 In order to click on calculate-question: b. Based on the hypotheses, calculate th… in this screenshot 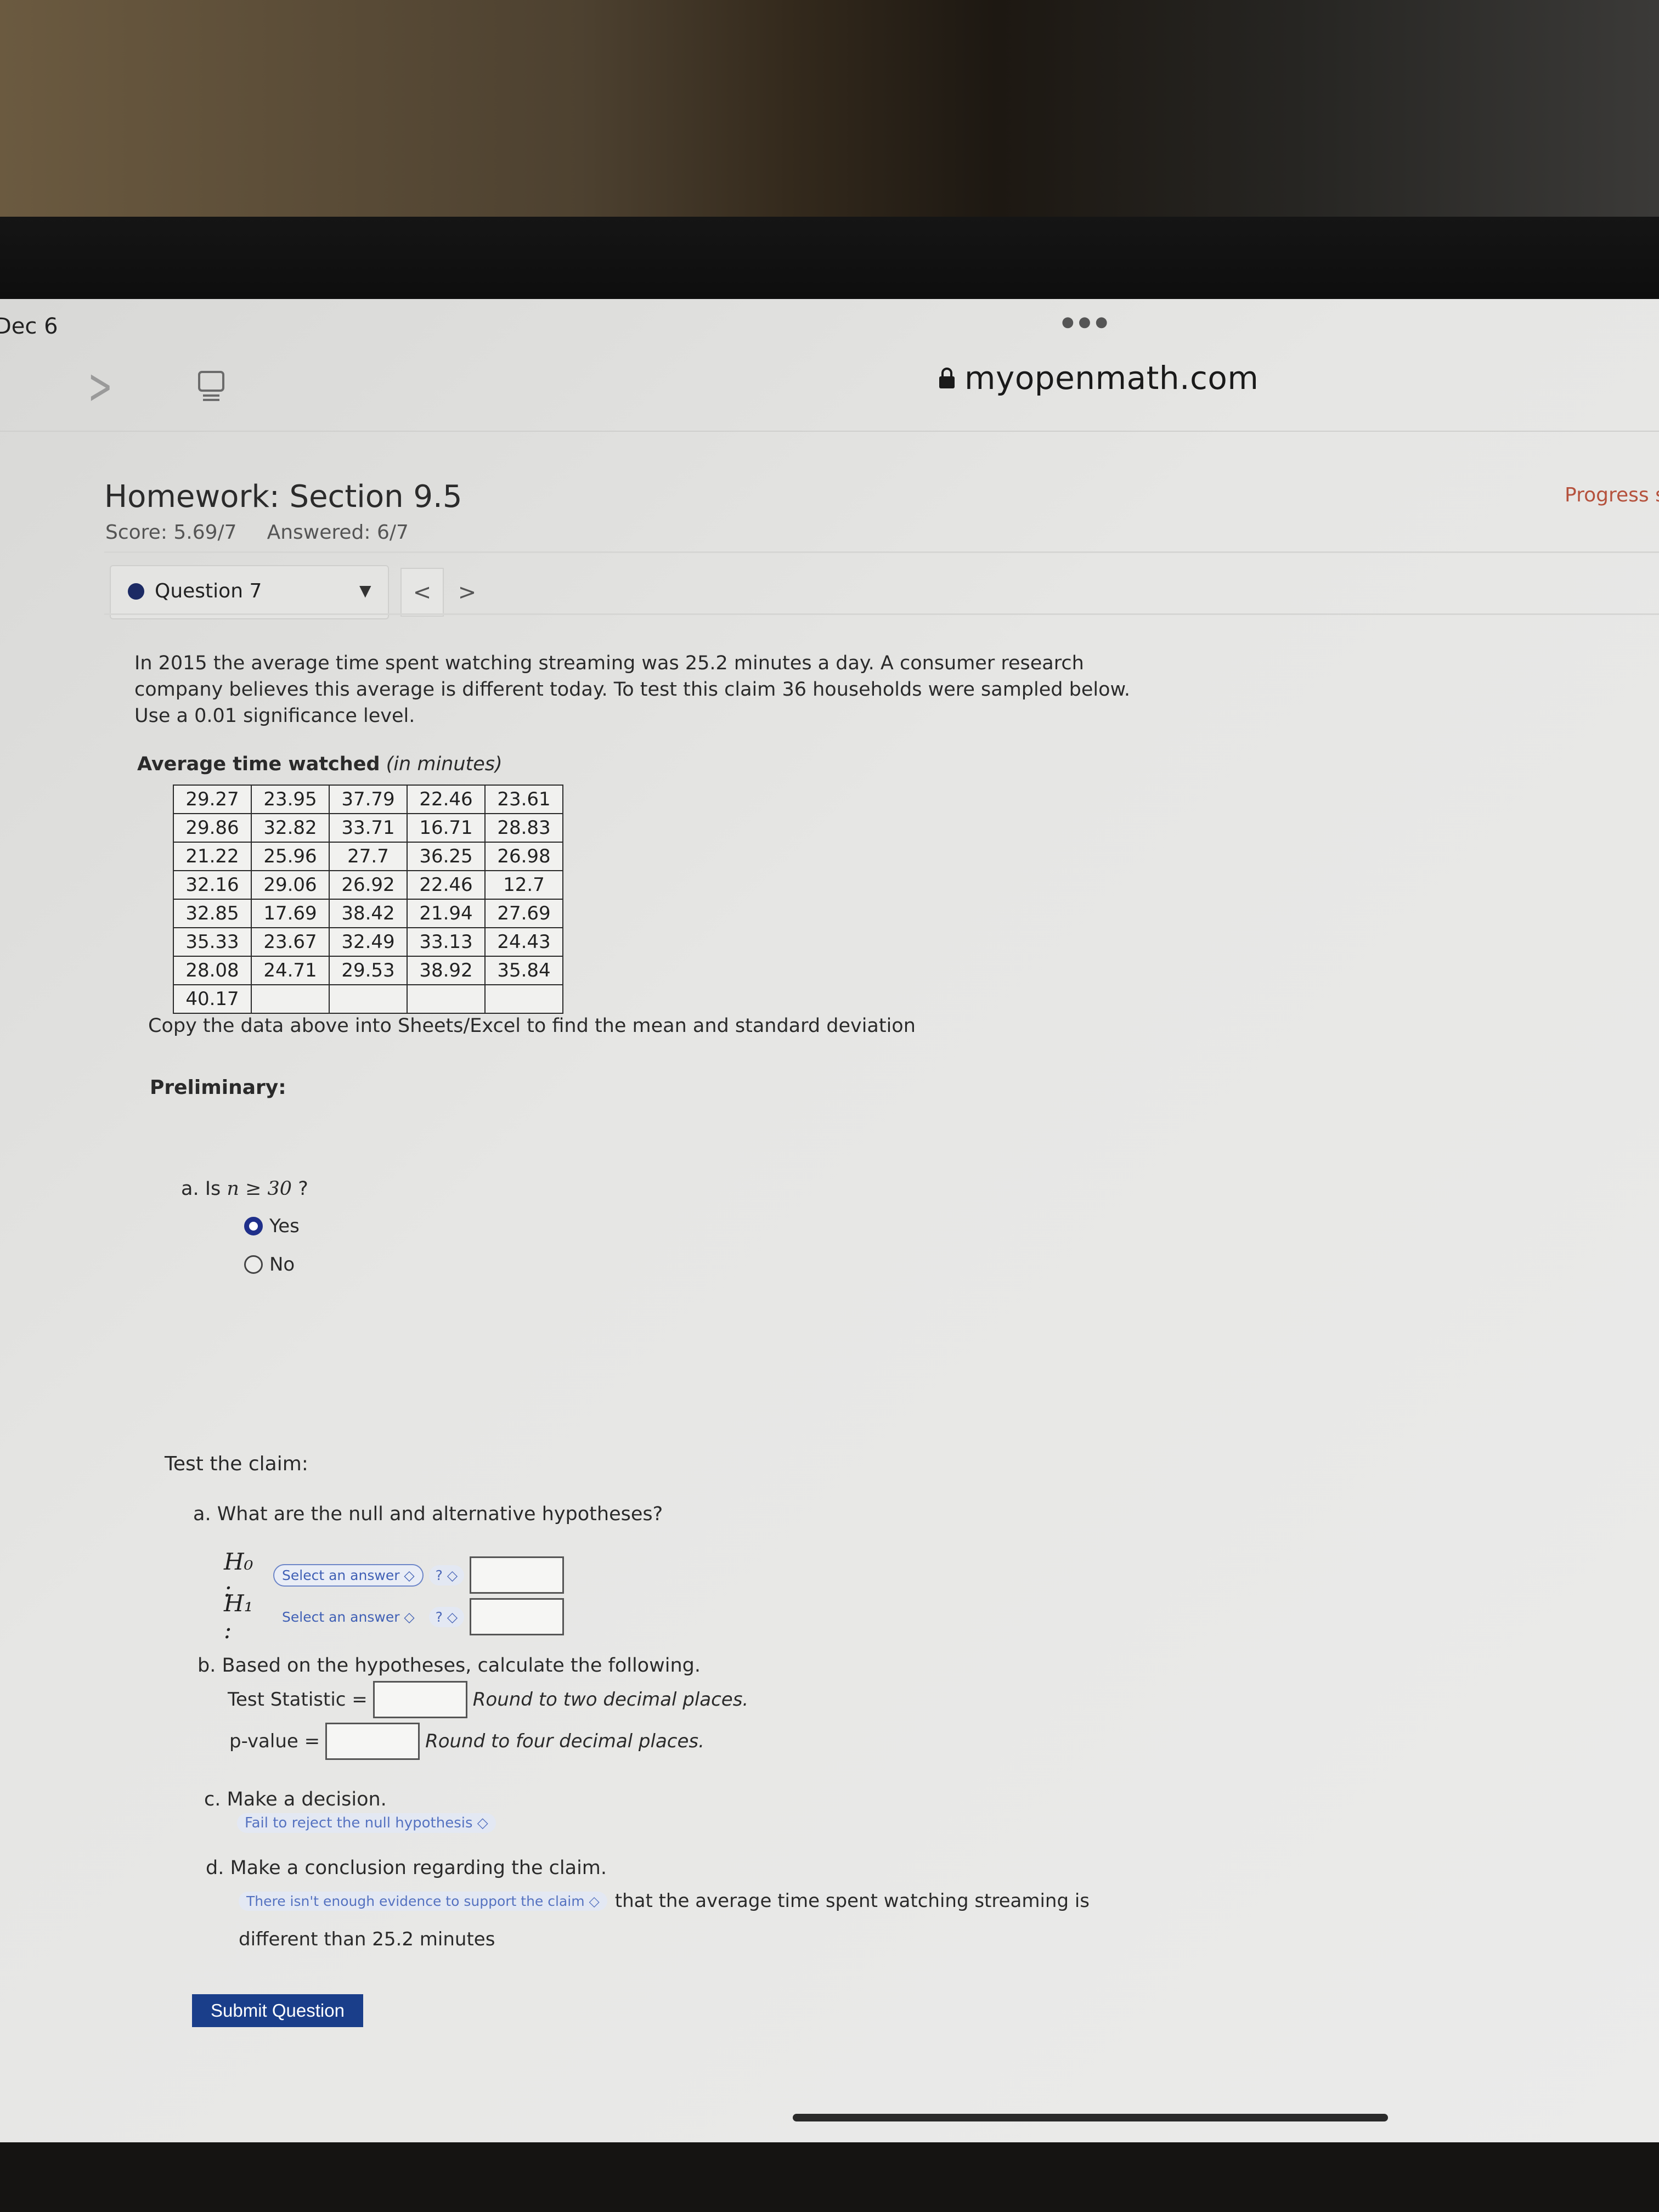, I will do `click(449, 1666)`.